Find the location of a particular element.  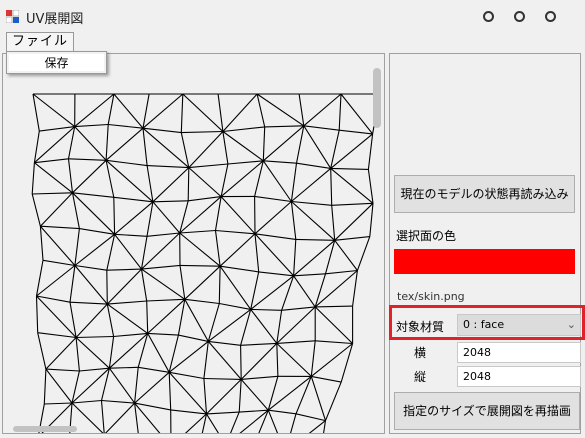

highlight-box is located at coordinates (487, 322).